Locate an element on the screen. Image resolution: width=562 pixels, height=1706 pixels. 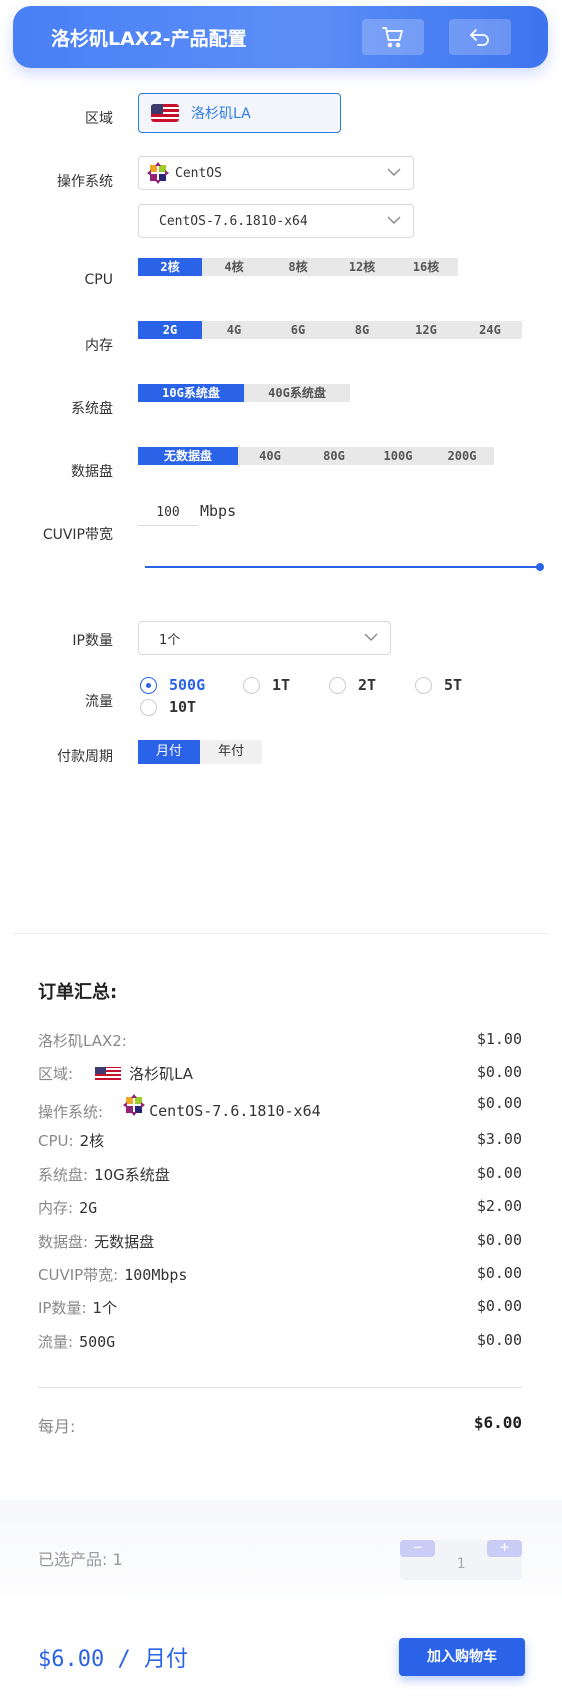
bandwidth-unit: Mbps is located at coordinates (218, 511).